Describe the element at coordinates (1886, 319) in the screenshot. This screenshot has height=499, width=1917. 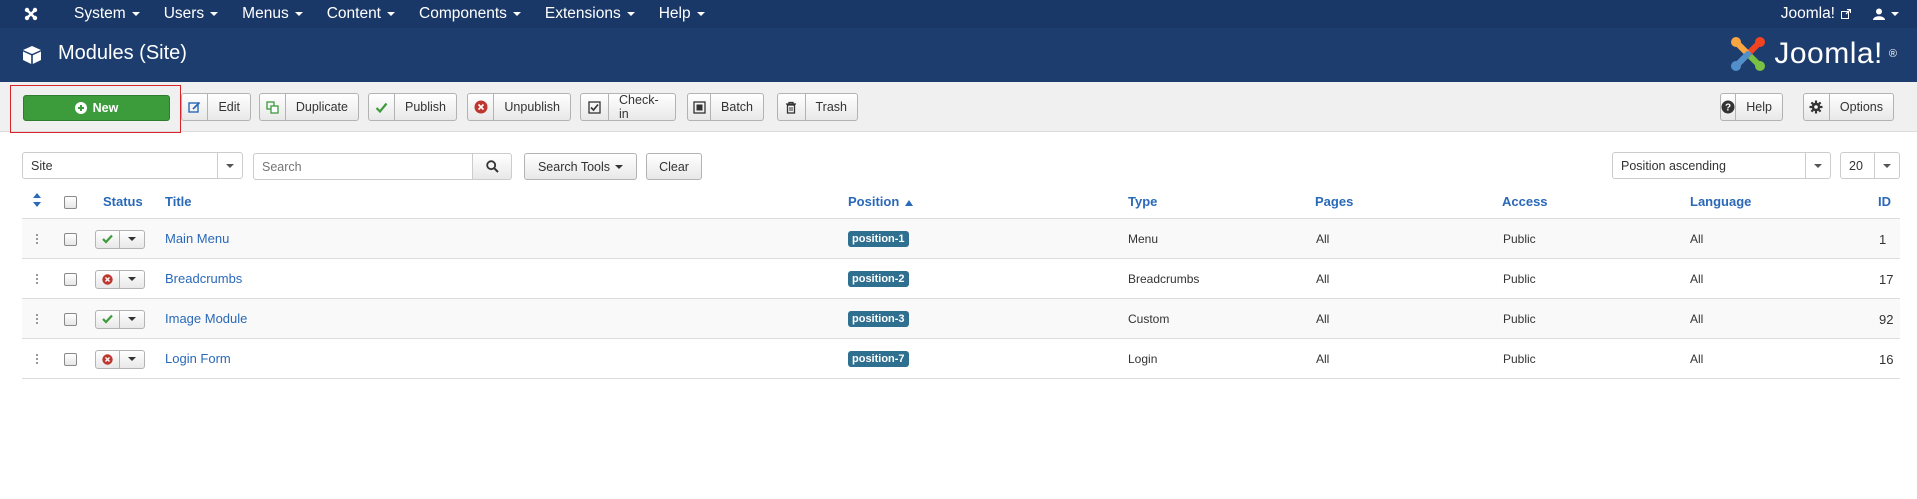
I see `id-cell: 92` at that location.